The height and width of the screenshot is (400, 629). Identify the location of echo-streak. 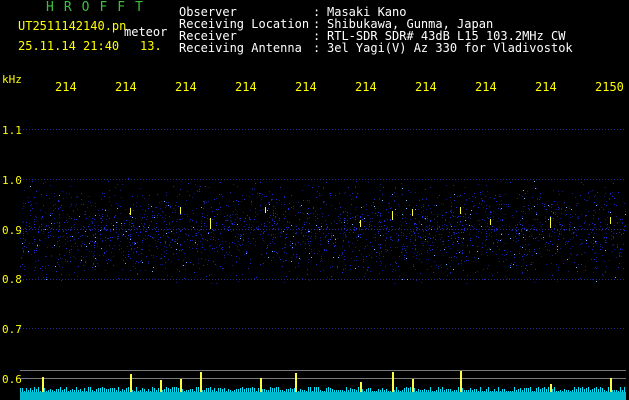
(130, 211).